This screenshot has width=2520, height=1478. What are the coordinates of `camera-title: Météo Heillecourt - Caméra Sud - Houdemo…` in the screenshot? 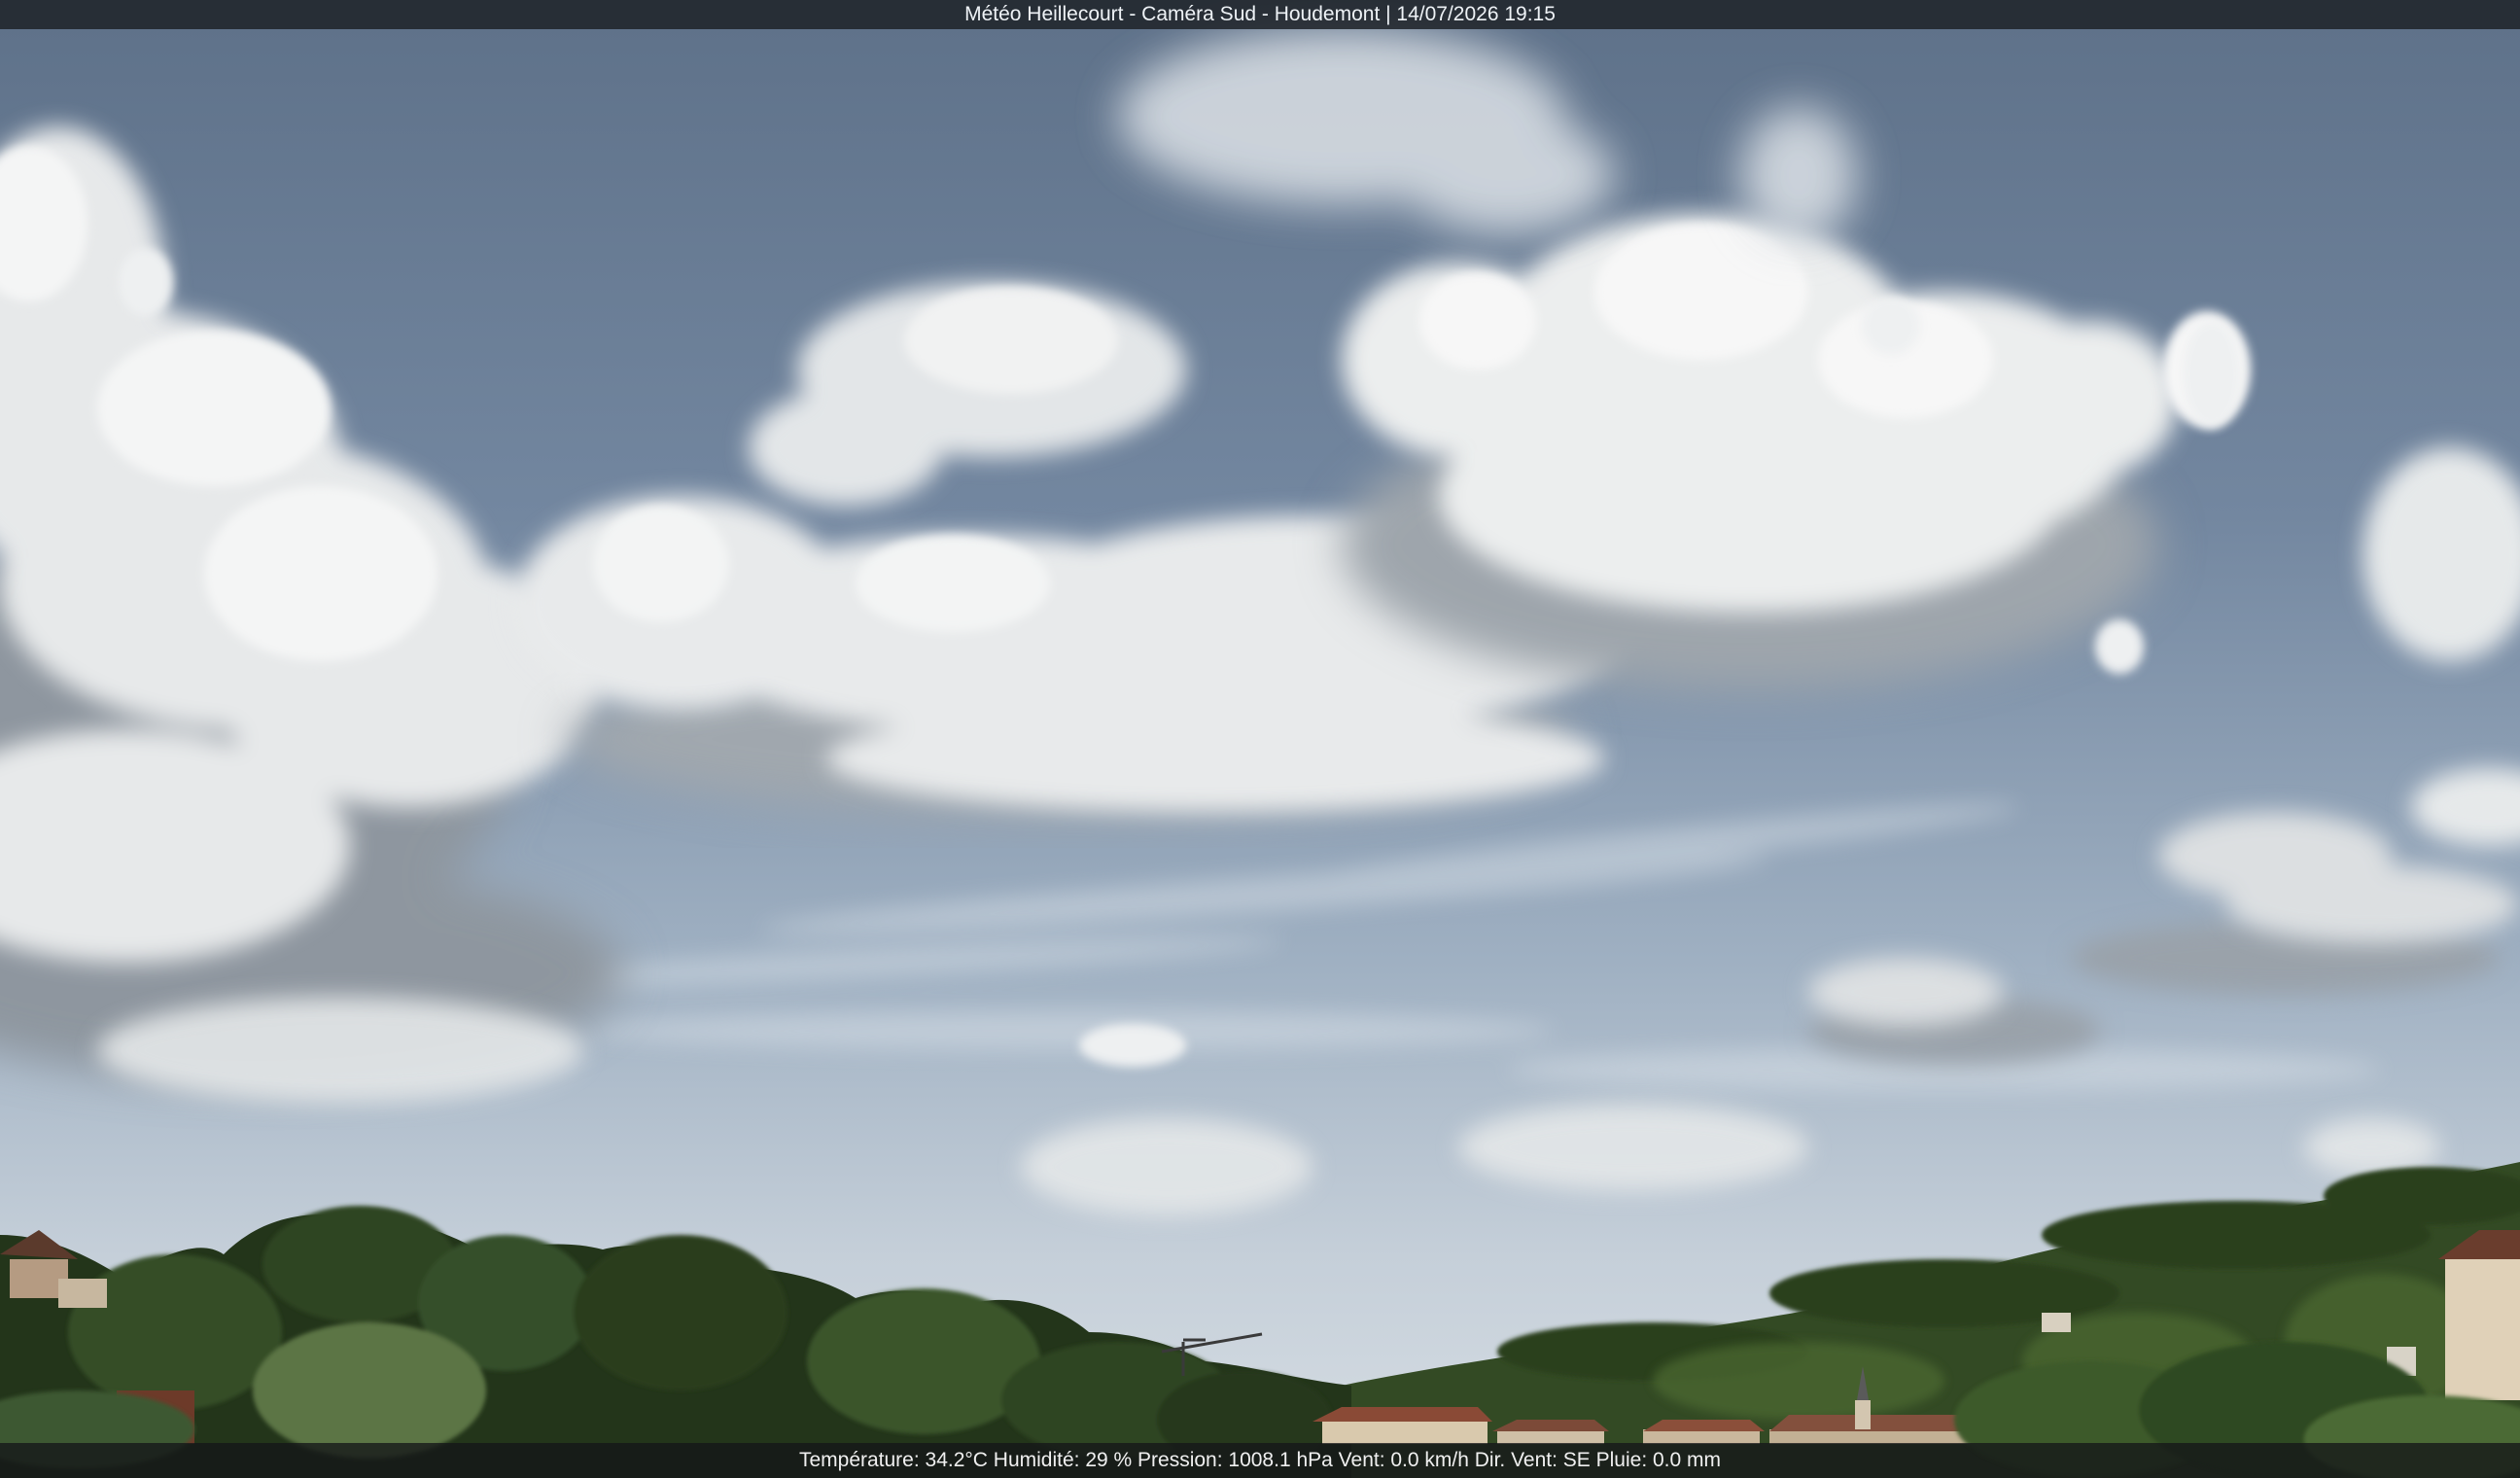 It's located at (1260, 14).